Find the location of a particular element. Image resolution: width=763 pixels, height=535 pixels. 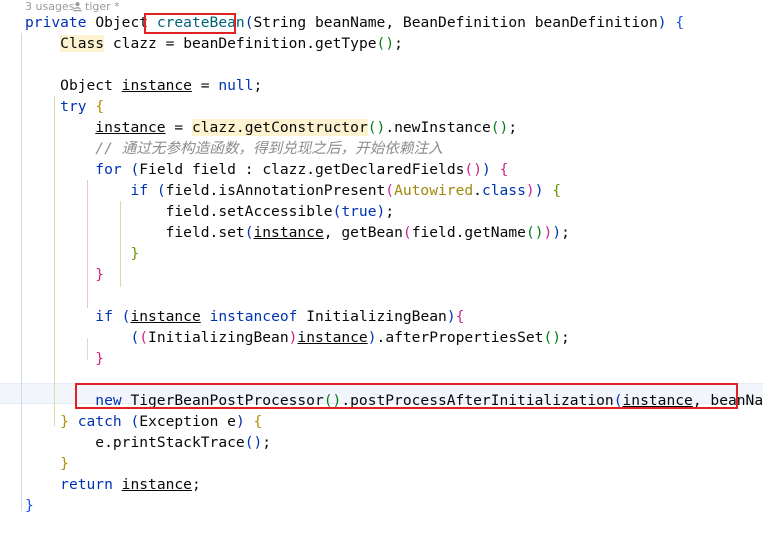

code-line-7-comment: // 通过无参构造函数，得到兑现之后，开始依赖注入 is located at coordinates (269, 148).